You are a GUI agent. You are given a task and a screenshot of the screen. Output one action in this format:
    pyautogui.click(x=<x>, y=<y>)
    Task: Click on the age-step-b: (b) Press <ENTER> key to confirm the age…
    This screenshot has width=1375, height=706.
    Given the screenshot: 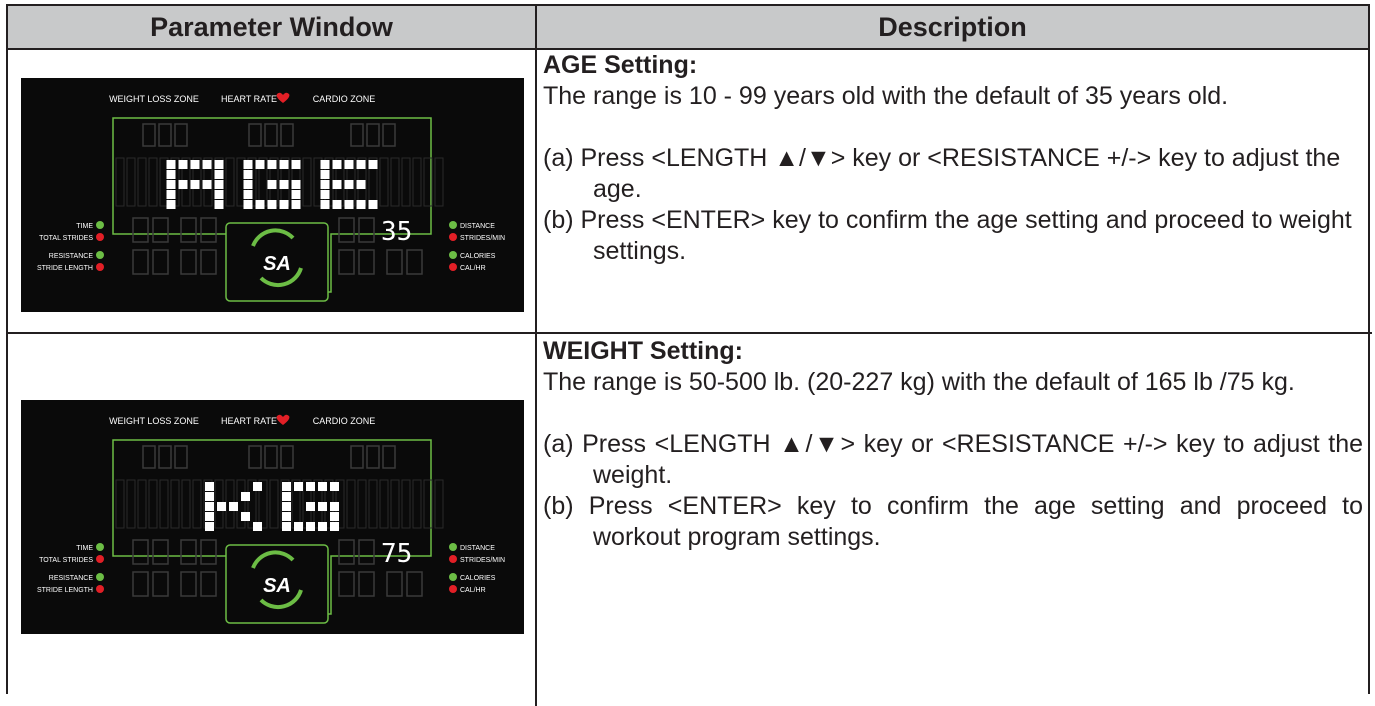 What is the action you would take?
    pyautogui.click(x=947, y=235)
    